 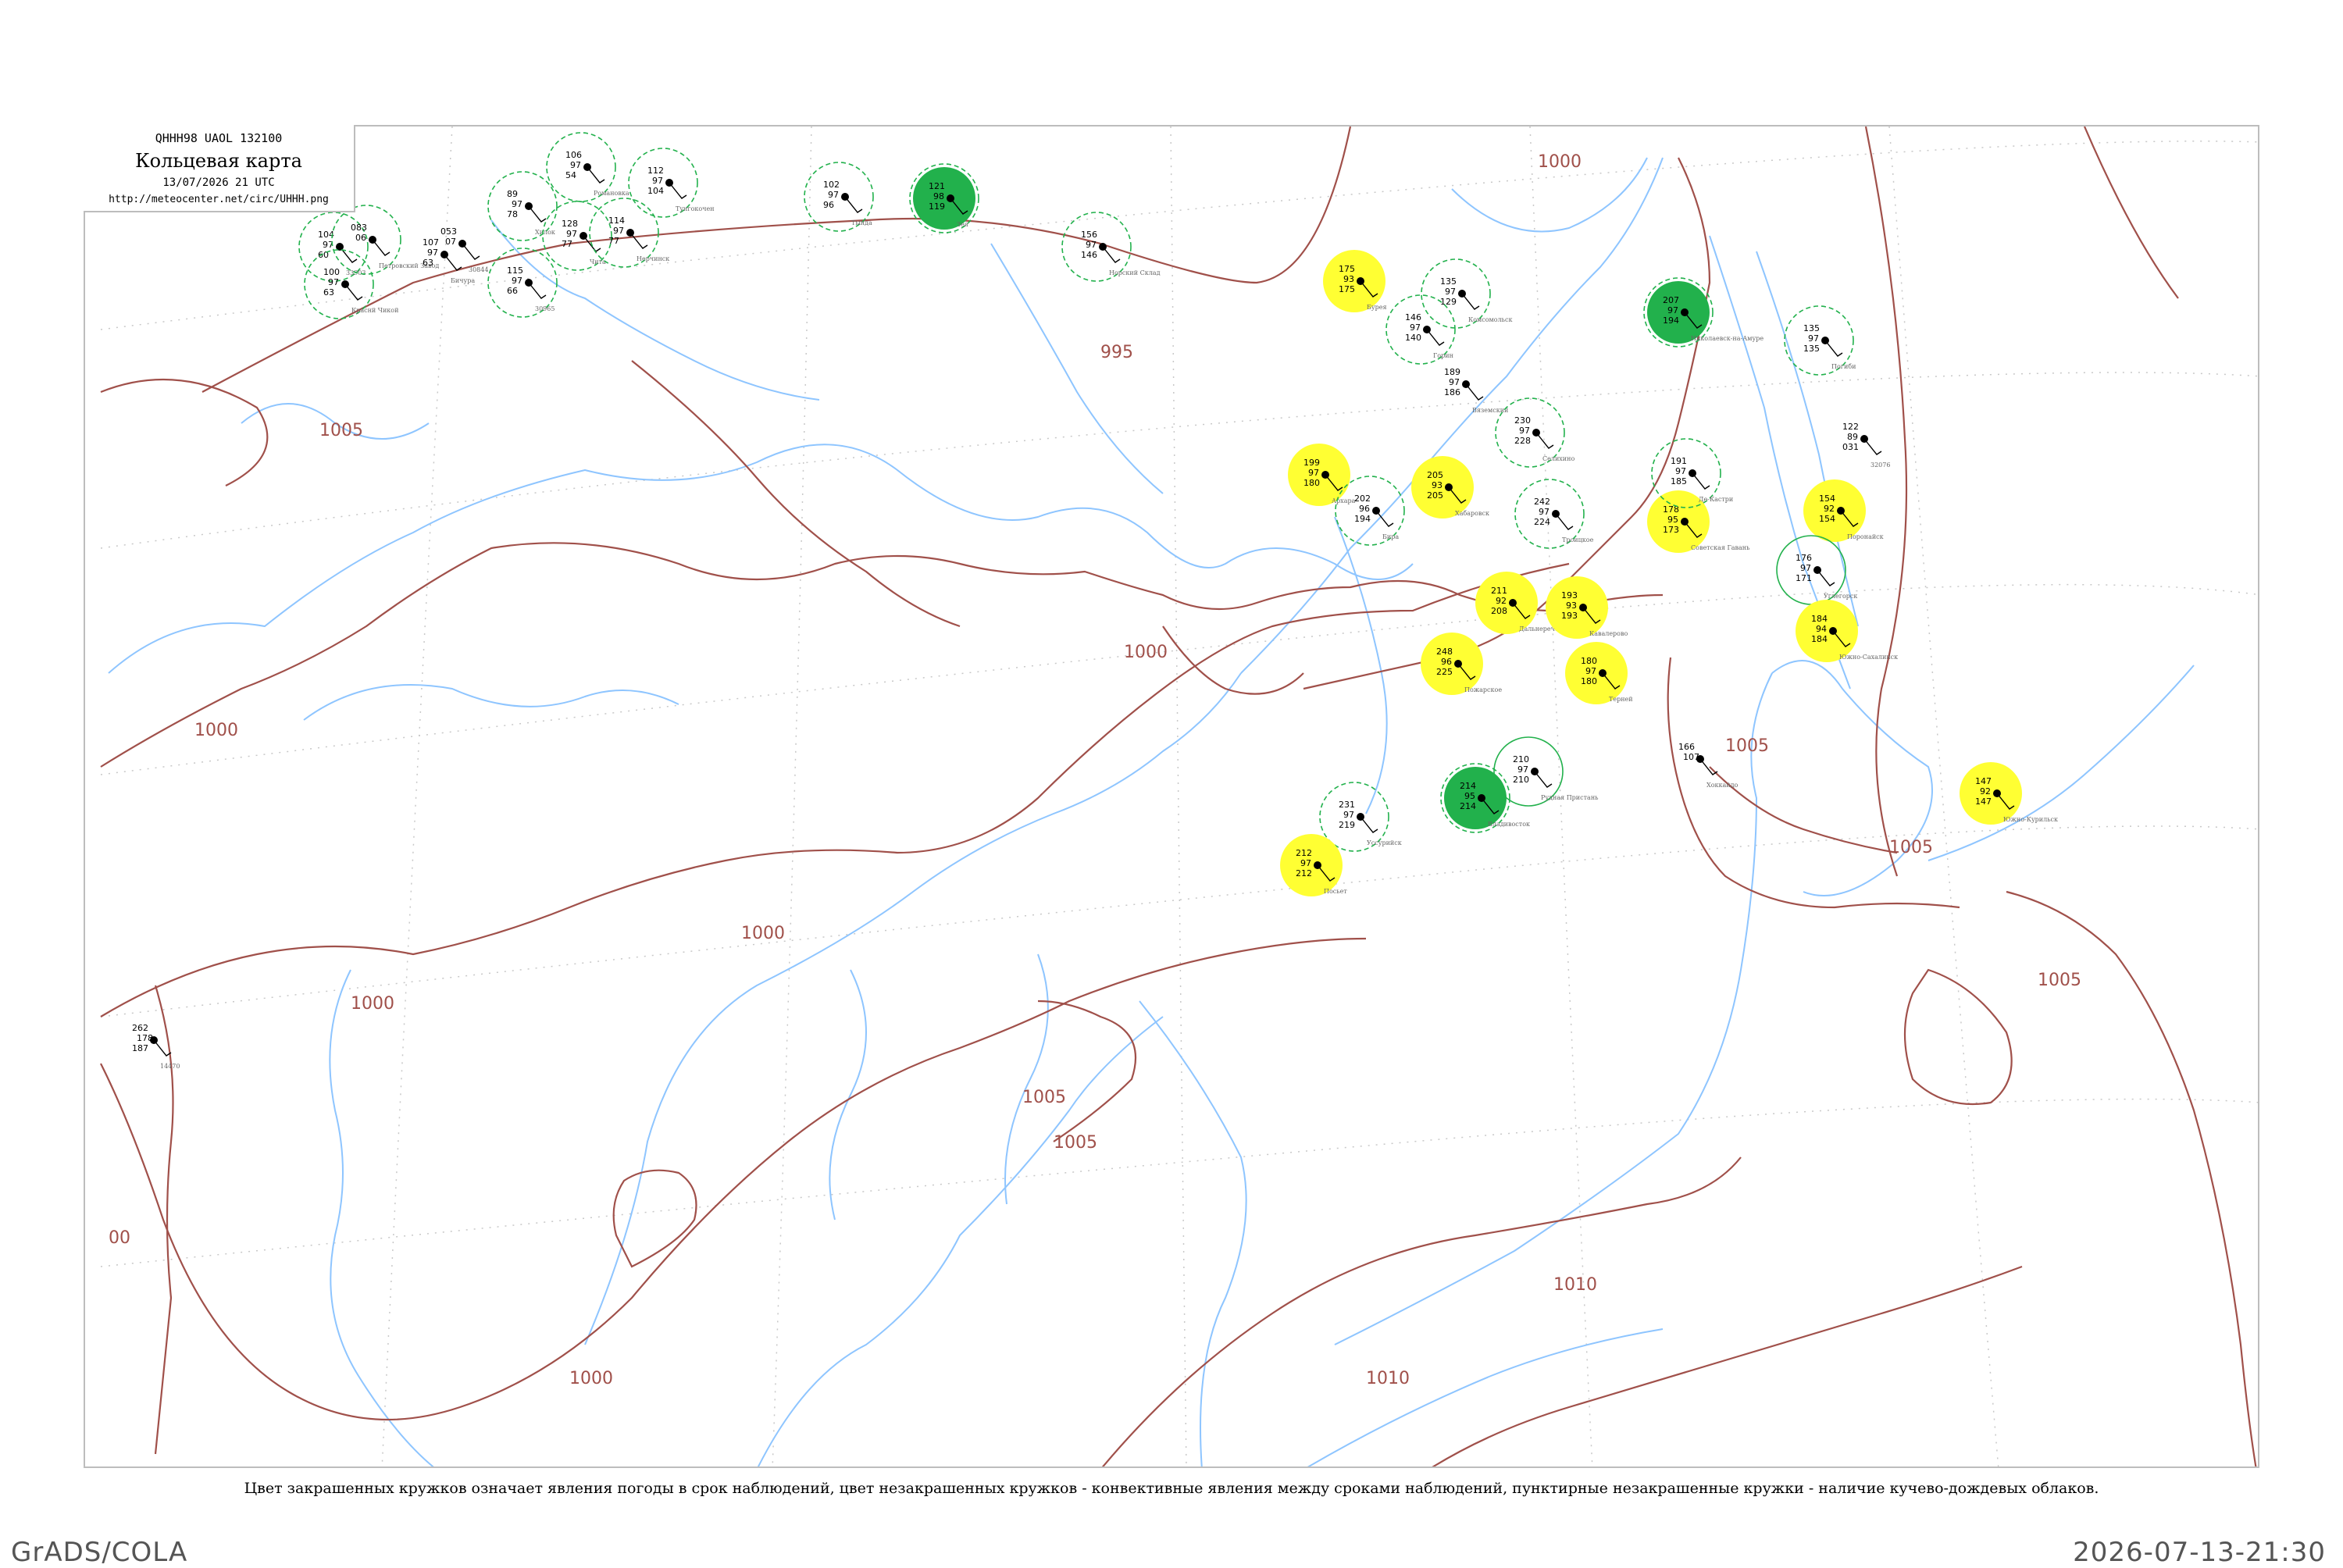 What do you see at coordinates (1475, 798) in the screenshot?
I see `green-fill-circle` at bounding box center [1475, 798].